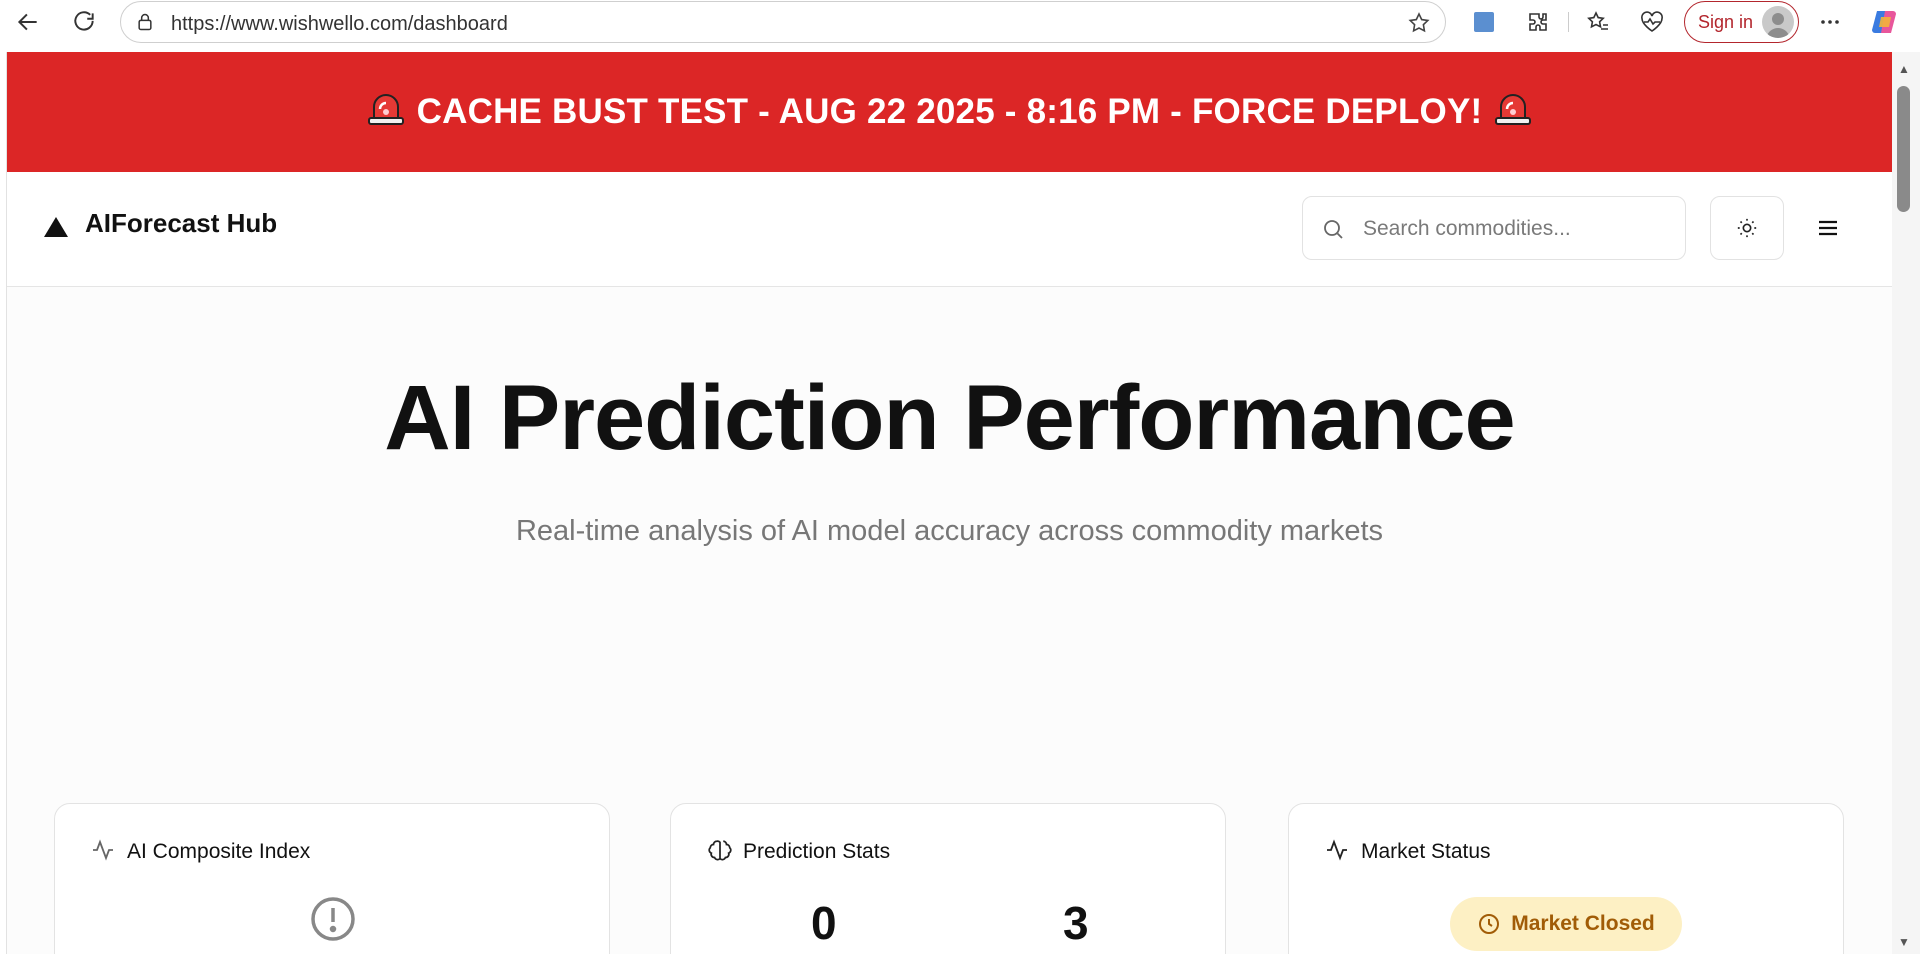 Image resolution: width=1920 pixels, height=954 pixels. What do you see at coordinates (181, 223) in the screenshot?
I see `site-logo-text: AIForecast Hub` at bounding box center [181, 223].